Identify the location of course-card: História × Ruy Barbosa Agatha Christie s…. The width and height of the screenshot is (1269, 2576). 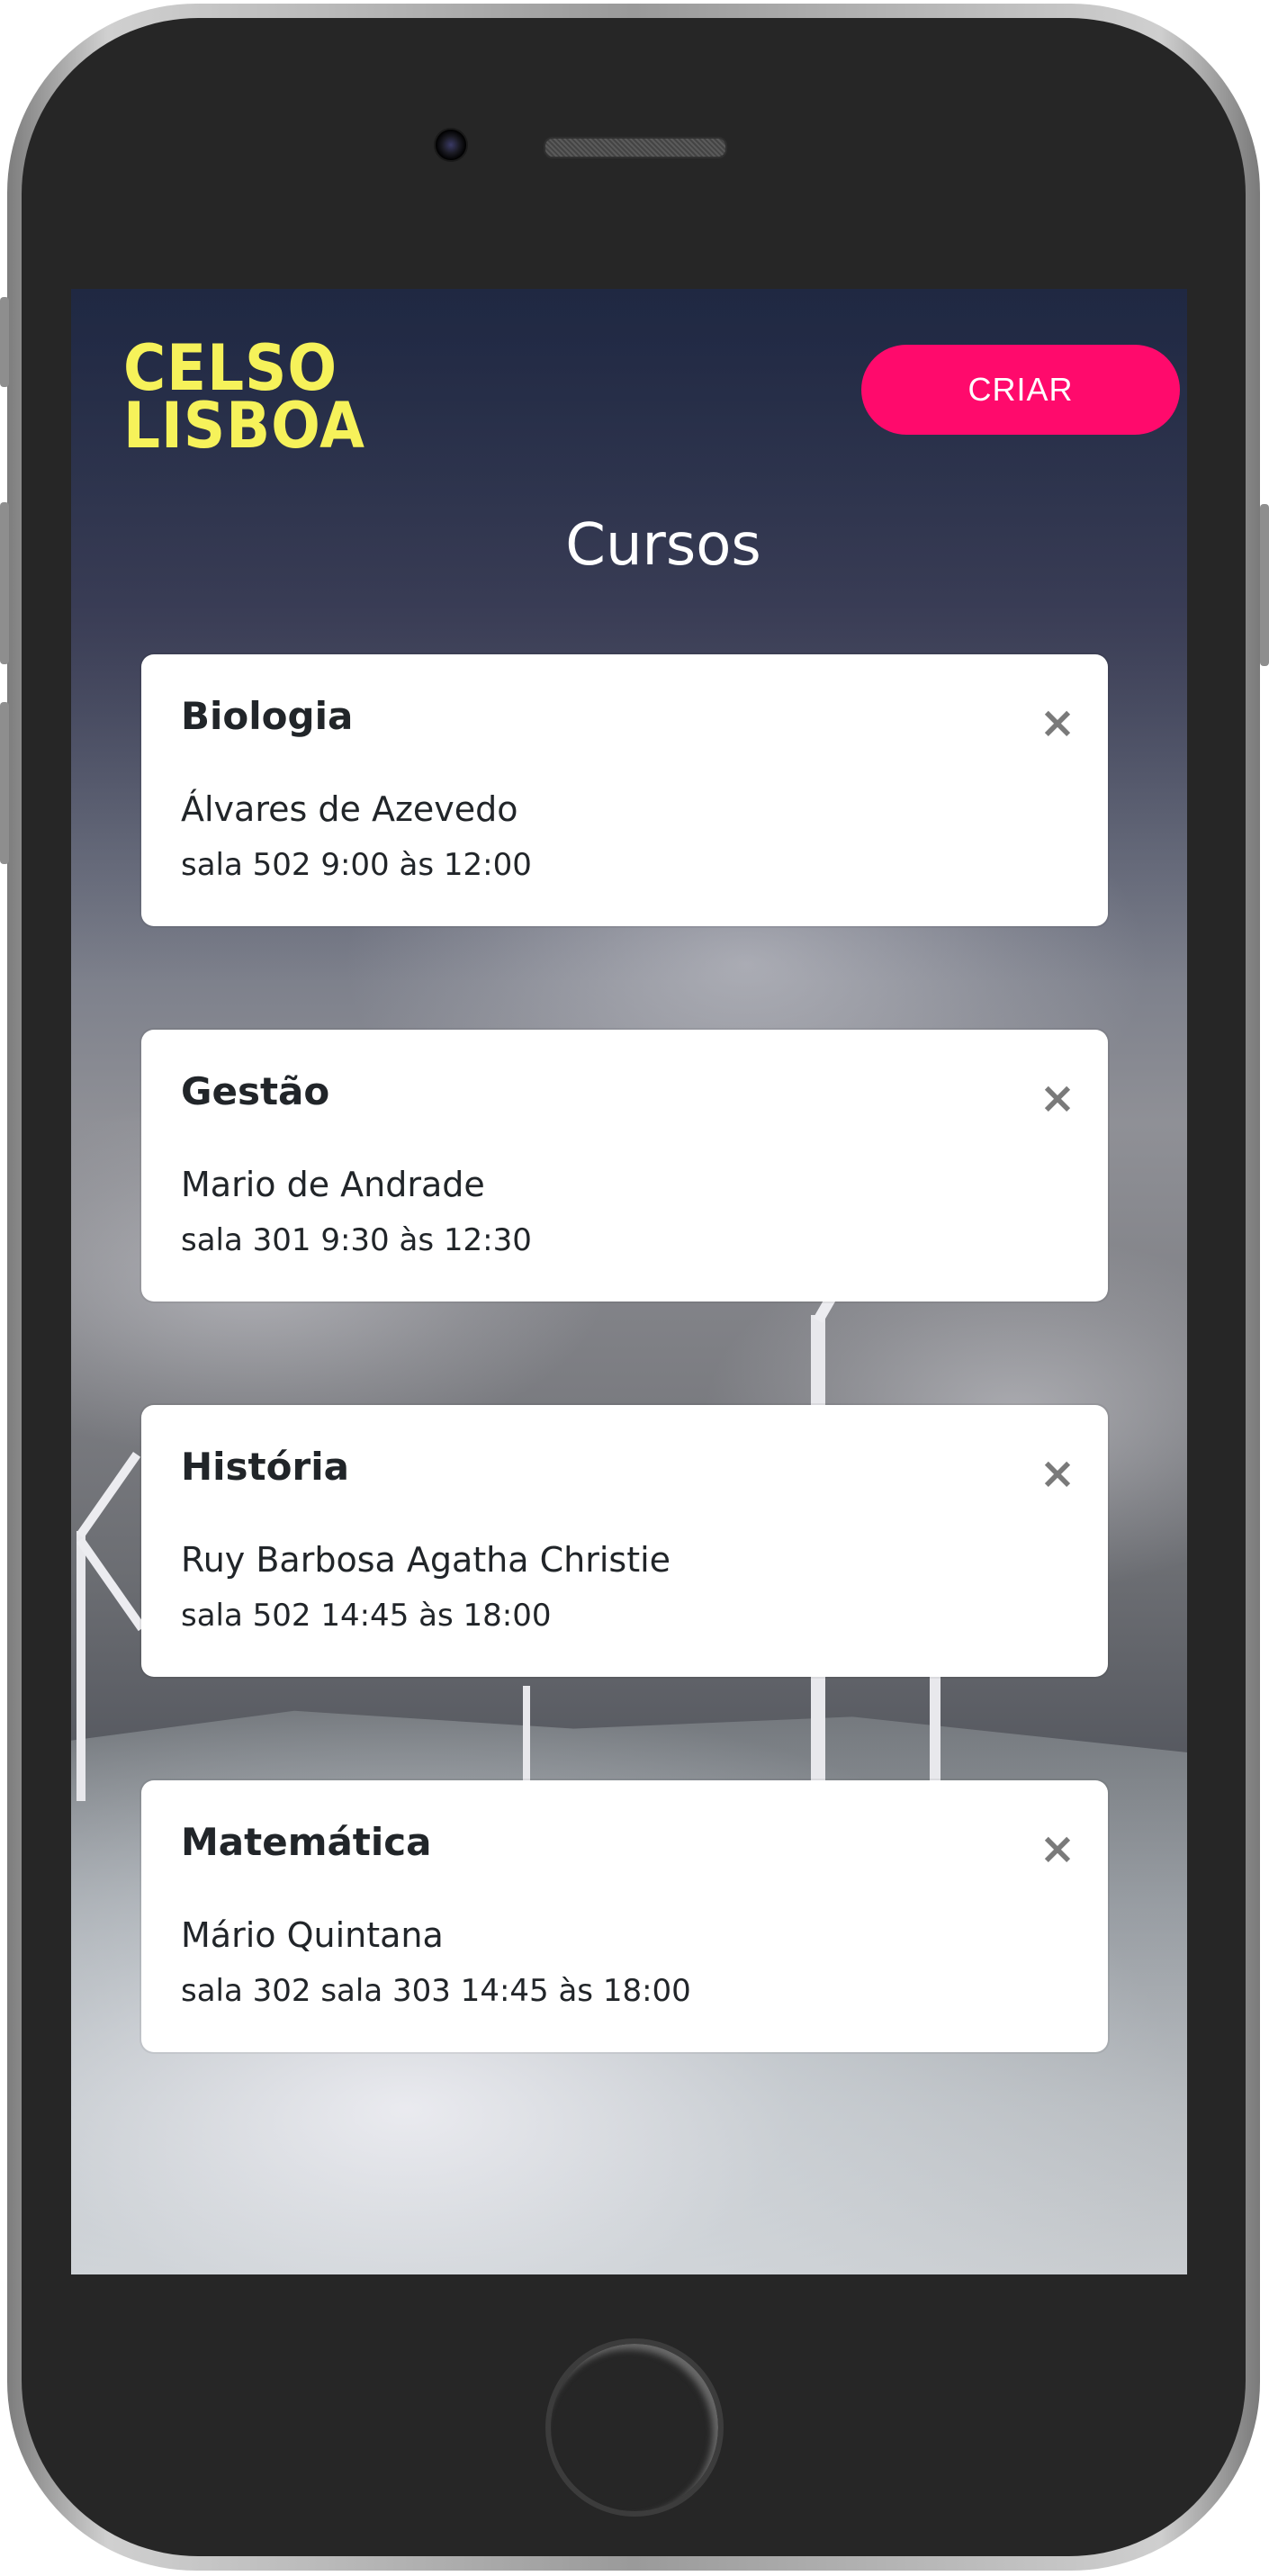
(624, 1541).